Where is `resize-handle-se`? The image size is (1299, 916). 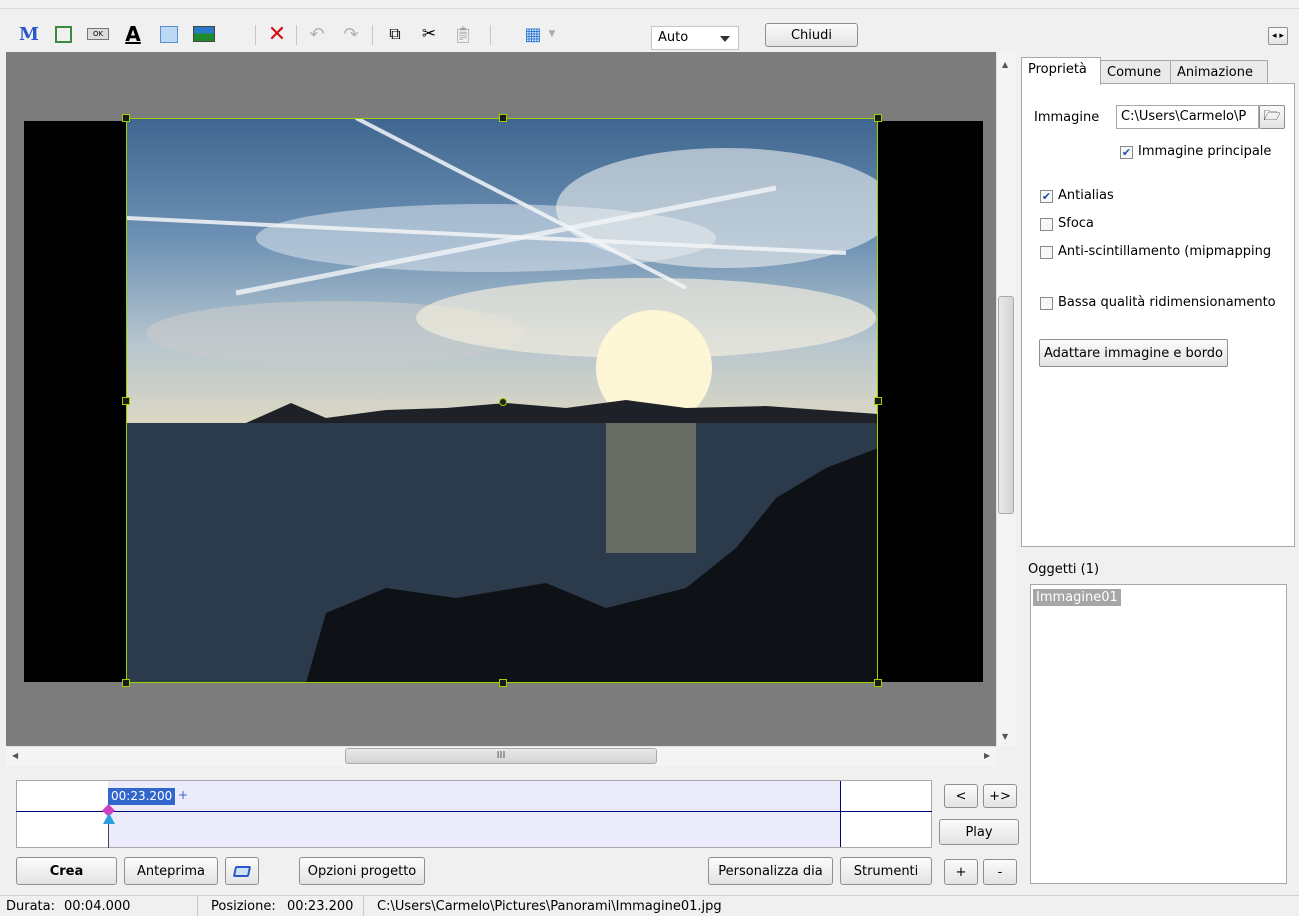 resize-handle-se is located at coordinates (878, 683).